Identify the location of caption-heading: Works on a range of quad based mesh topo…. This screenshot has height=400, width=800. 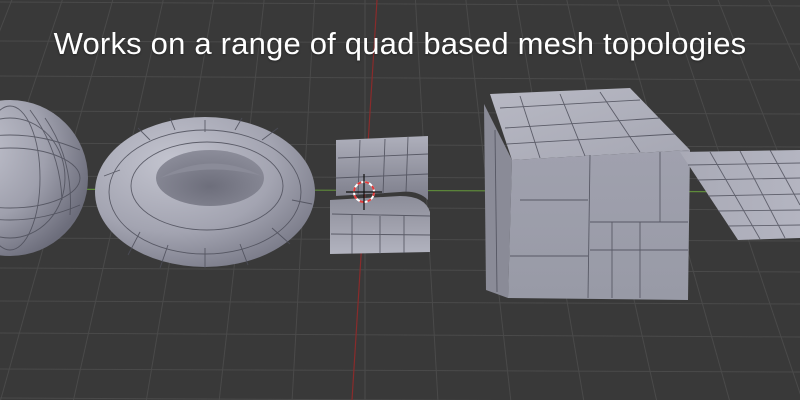
(400, 43).